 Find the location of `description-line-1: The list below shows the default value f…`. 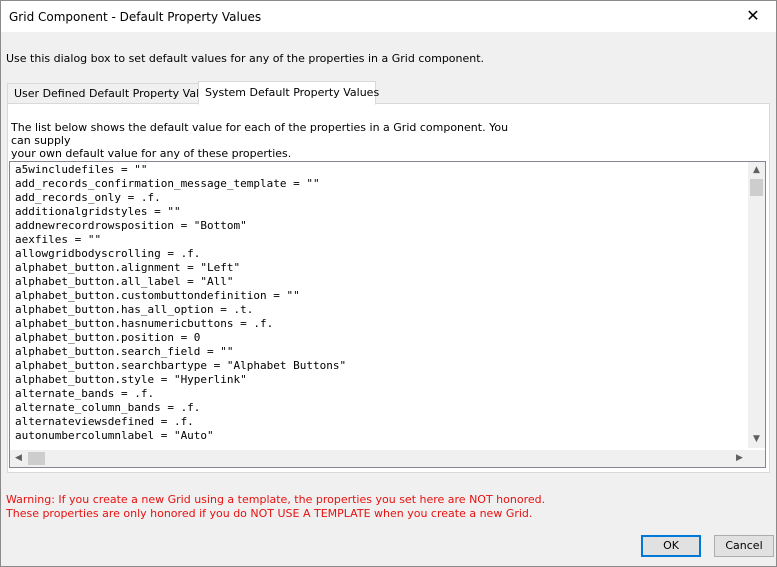

description-line-1: The list below shows the default value f… is located at coordinates (260, 134).